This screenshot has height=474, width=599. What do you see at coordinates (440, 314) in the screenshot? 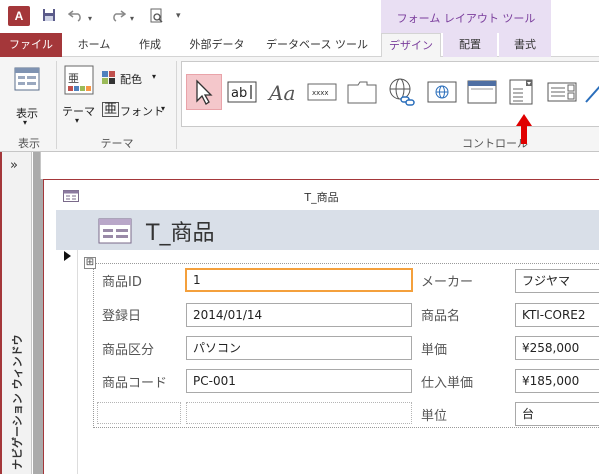
I see `label-product-name: 商品名` at bounding box center [440, 314].